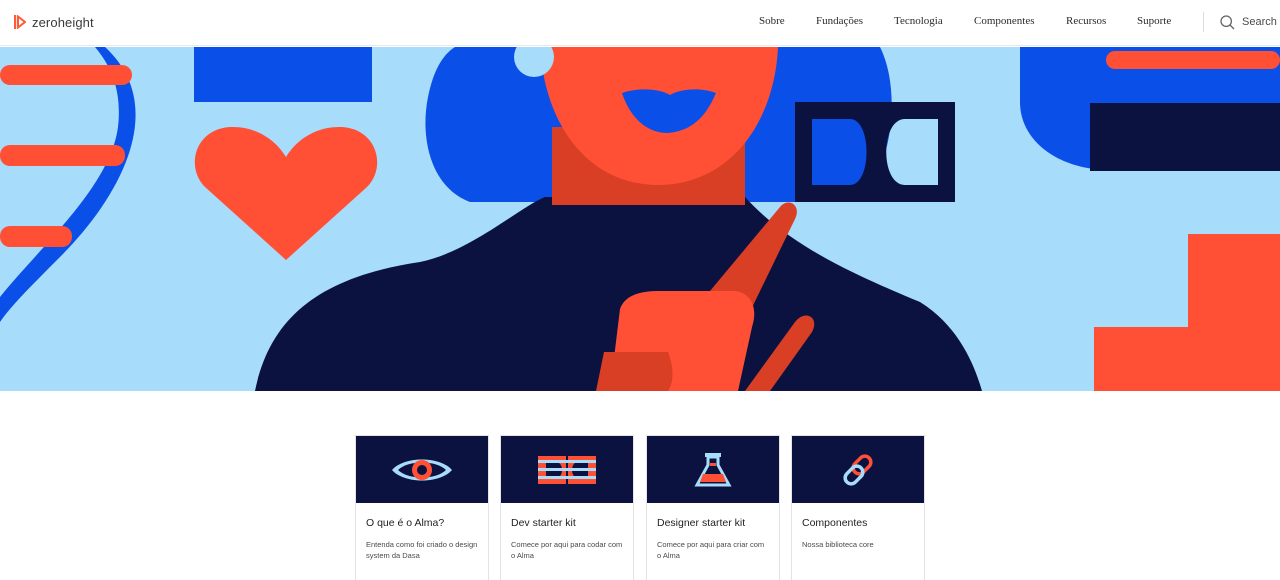 The image size is (1280, 580). What do you see at coordinates (68, 184) in the screenshot?
I see `left-blue-arc` at bounding box center [68, 184].